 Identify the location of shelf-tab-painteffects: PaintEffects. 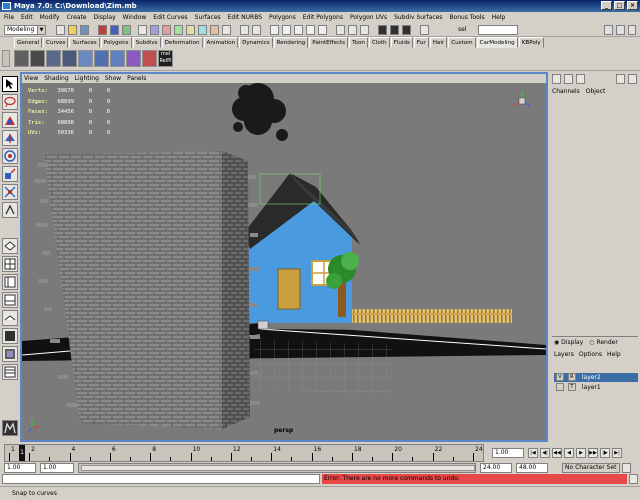
(329, 42).